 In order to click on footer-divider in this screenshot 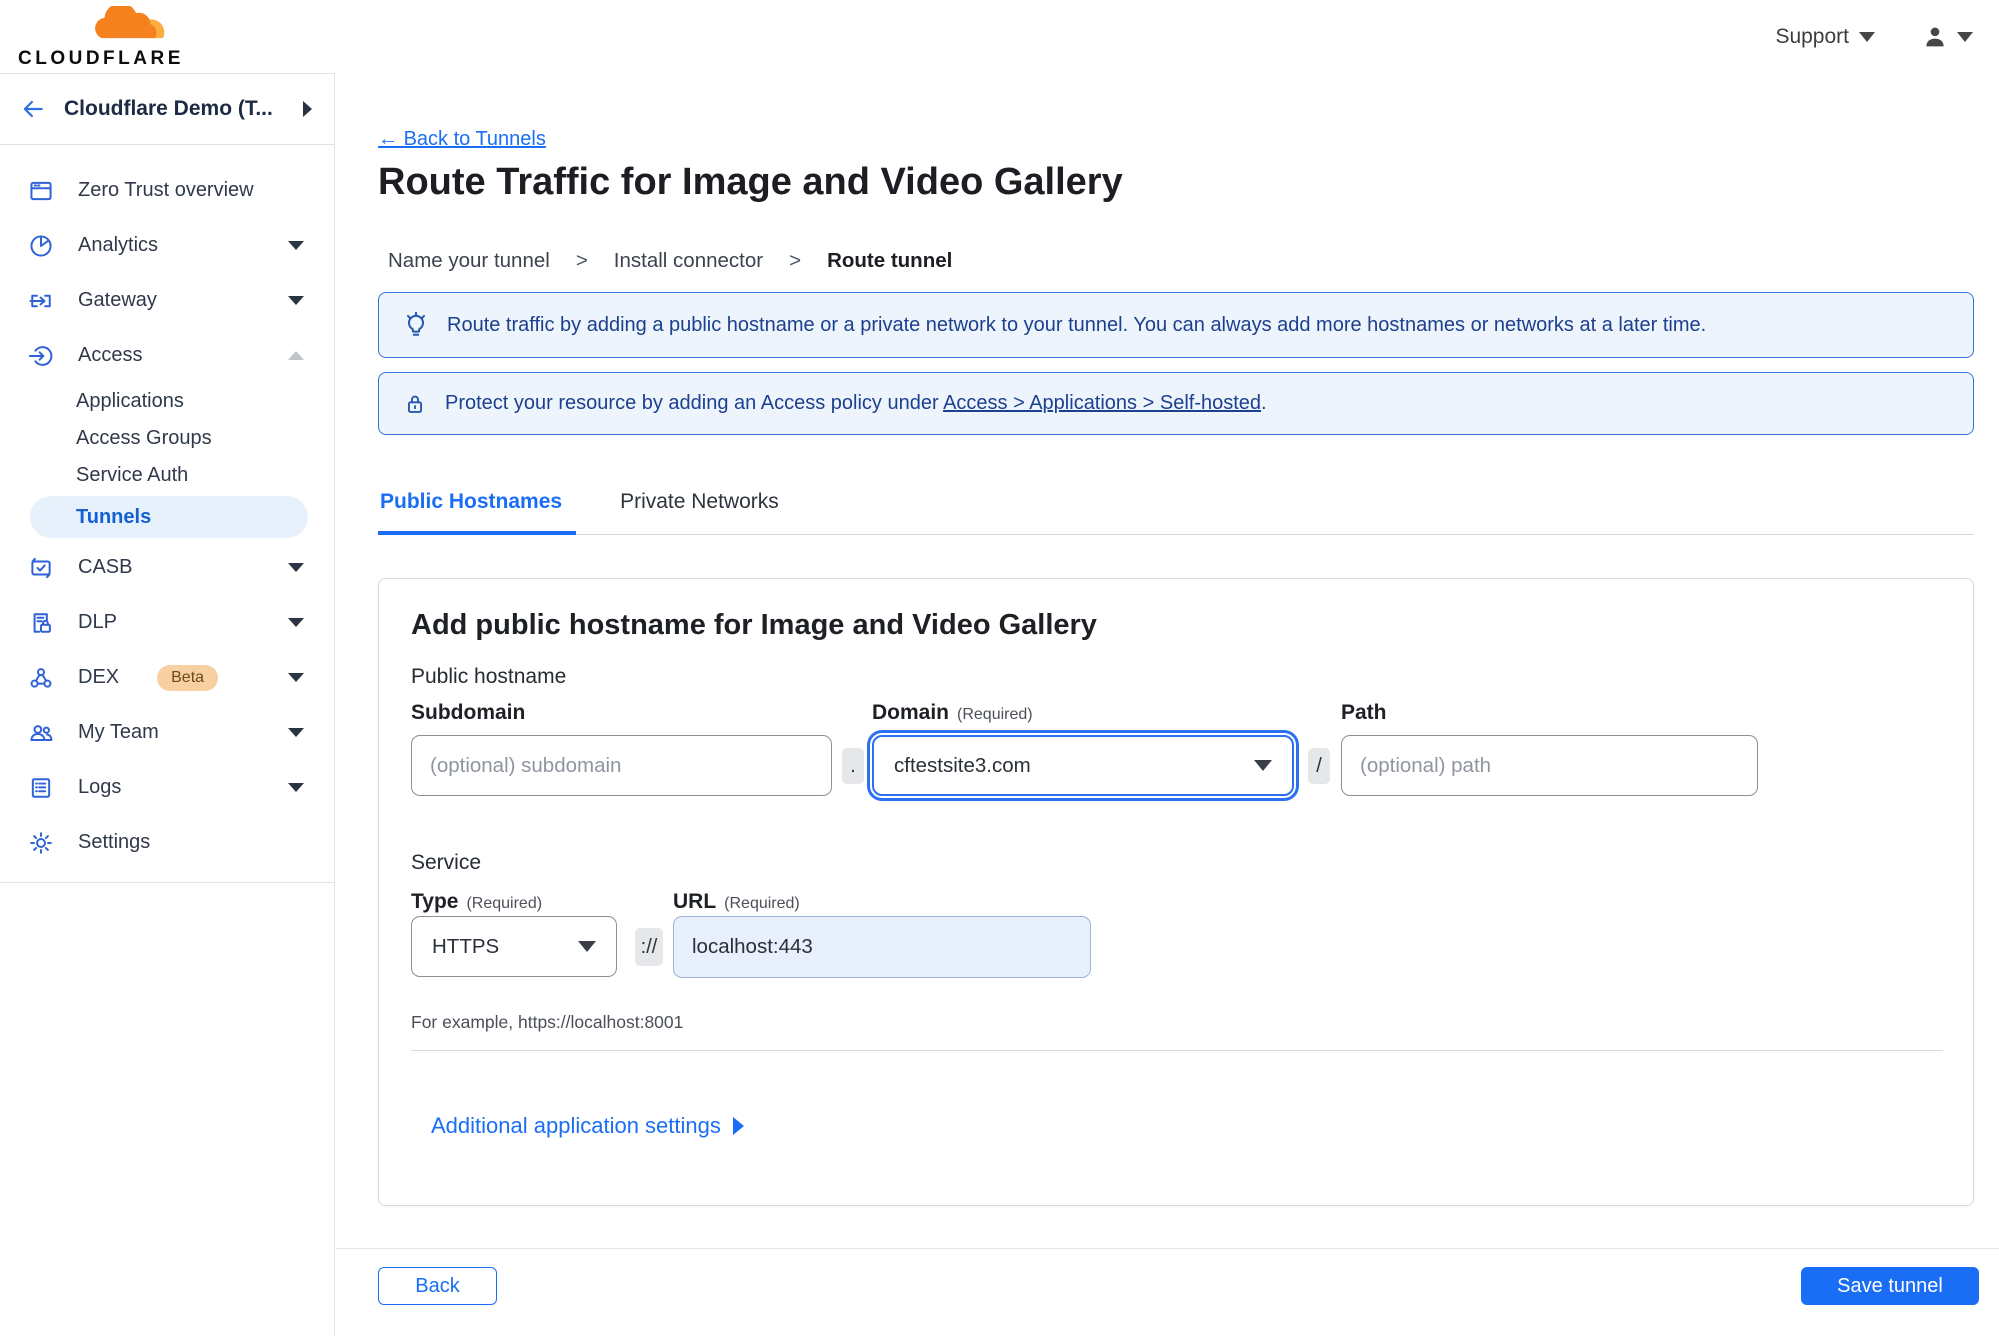, I will do `click(1167, 1248)`.